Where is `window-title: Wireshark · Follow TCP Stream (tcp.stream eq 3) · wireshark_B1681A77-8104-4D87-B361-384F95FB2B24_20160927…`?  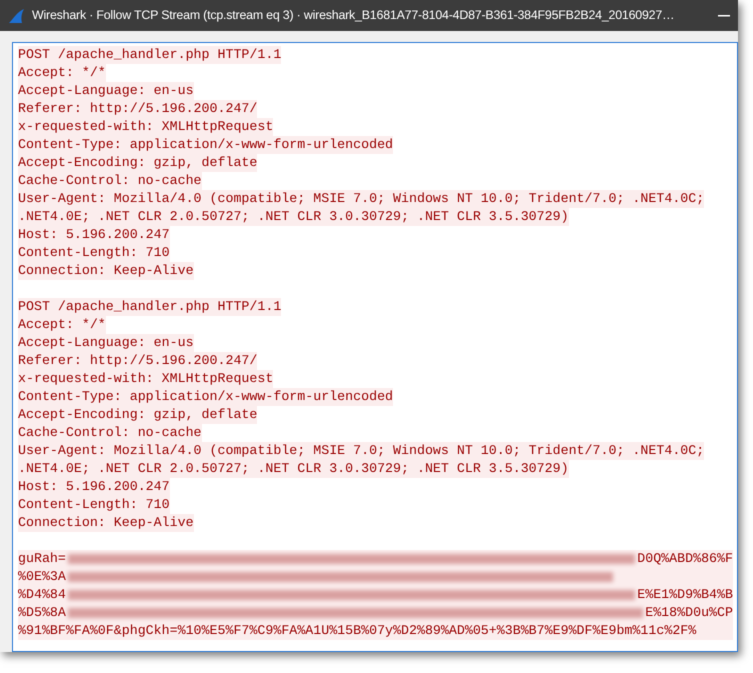 window-title: Wireshark · Follow TCP Stream (tcp.stream eq 3) · wireshark_B1681A77-8104-4D87-B361-384F95FB2B24_20160927… is located at coordinates (353, 15).